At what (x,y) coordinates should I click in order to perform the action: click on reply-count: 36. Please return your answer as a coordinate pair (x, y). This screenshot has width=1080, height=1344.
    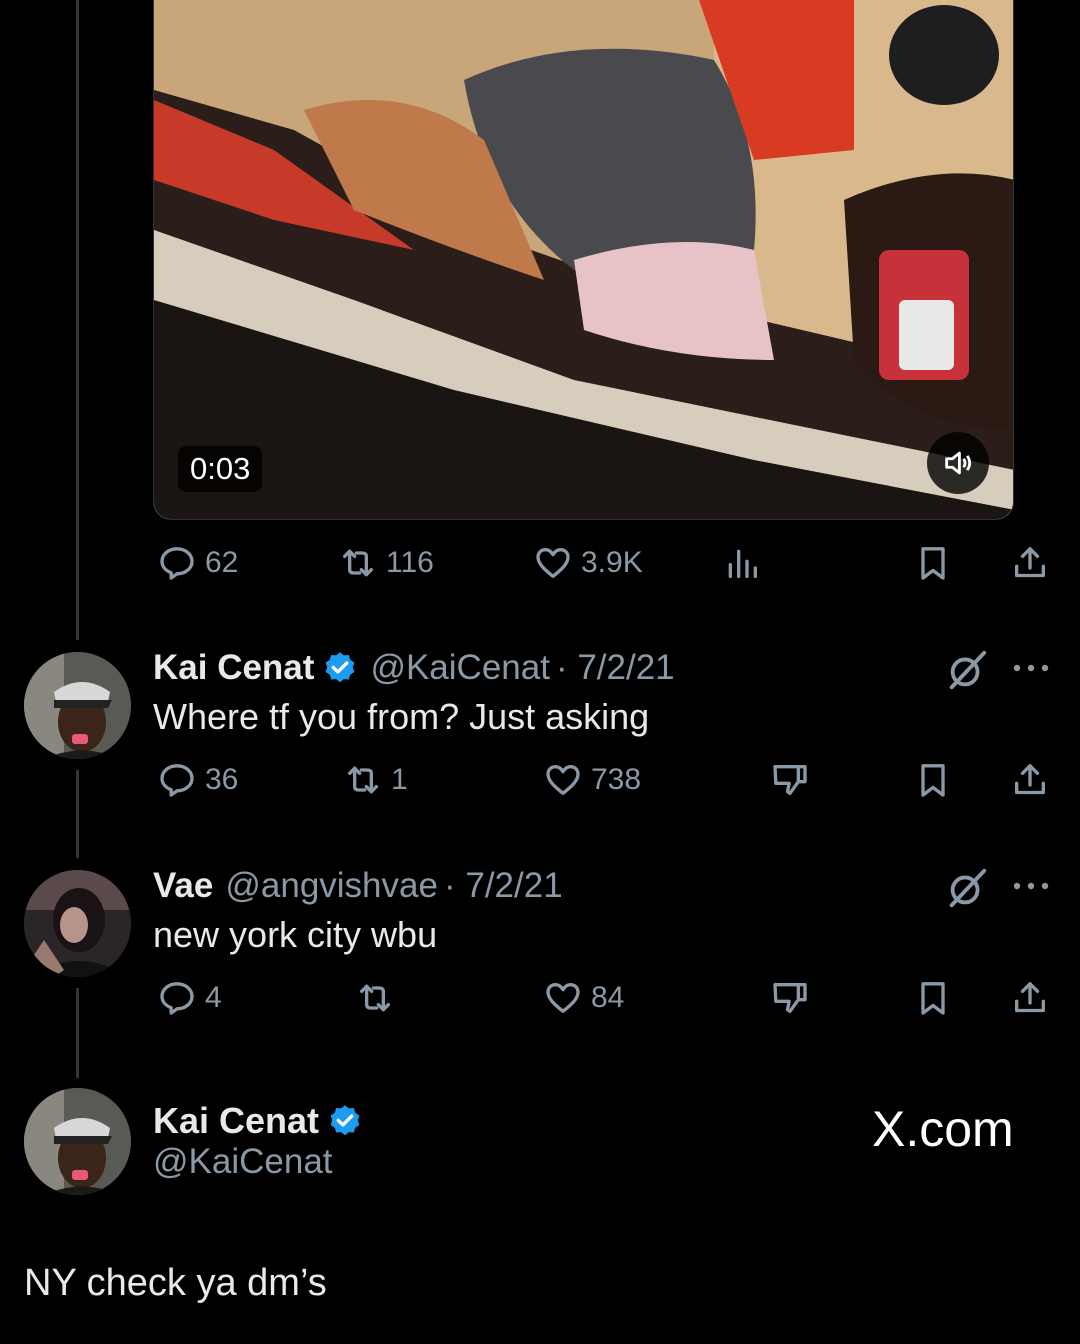
    Looking at the image, I should click on (222, 779).